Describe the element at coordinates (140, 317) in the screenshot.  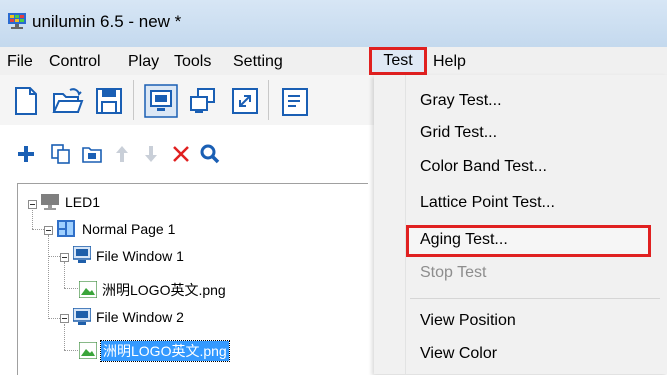
I see `tree-item-file-window-2: File Window 2` at that location.